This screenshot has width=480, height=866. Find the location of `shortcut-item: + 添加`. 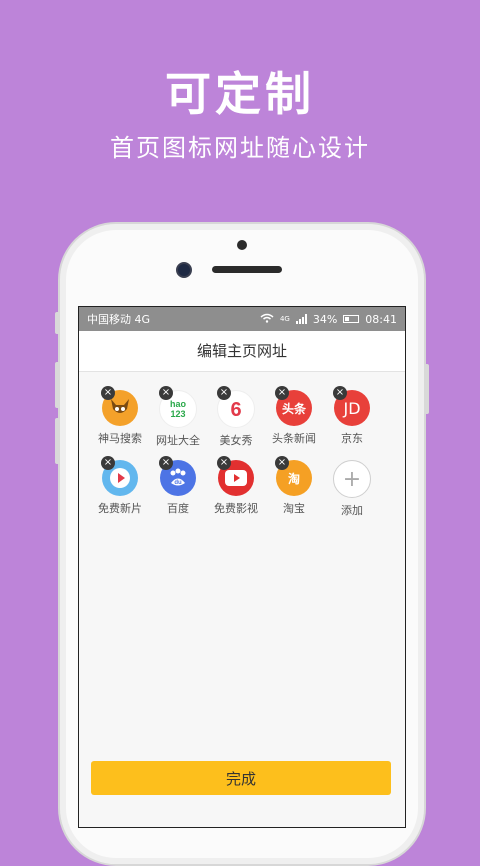

shortcut-item: + 添加 is located at coordinates (352, 489).